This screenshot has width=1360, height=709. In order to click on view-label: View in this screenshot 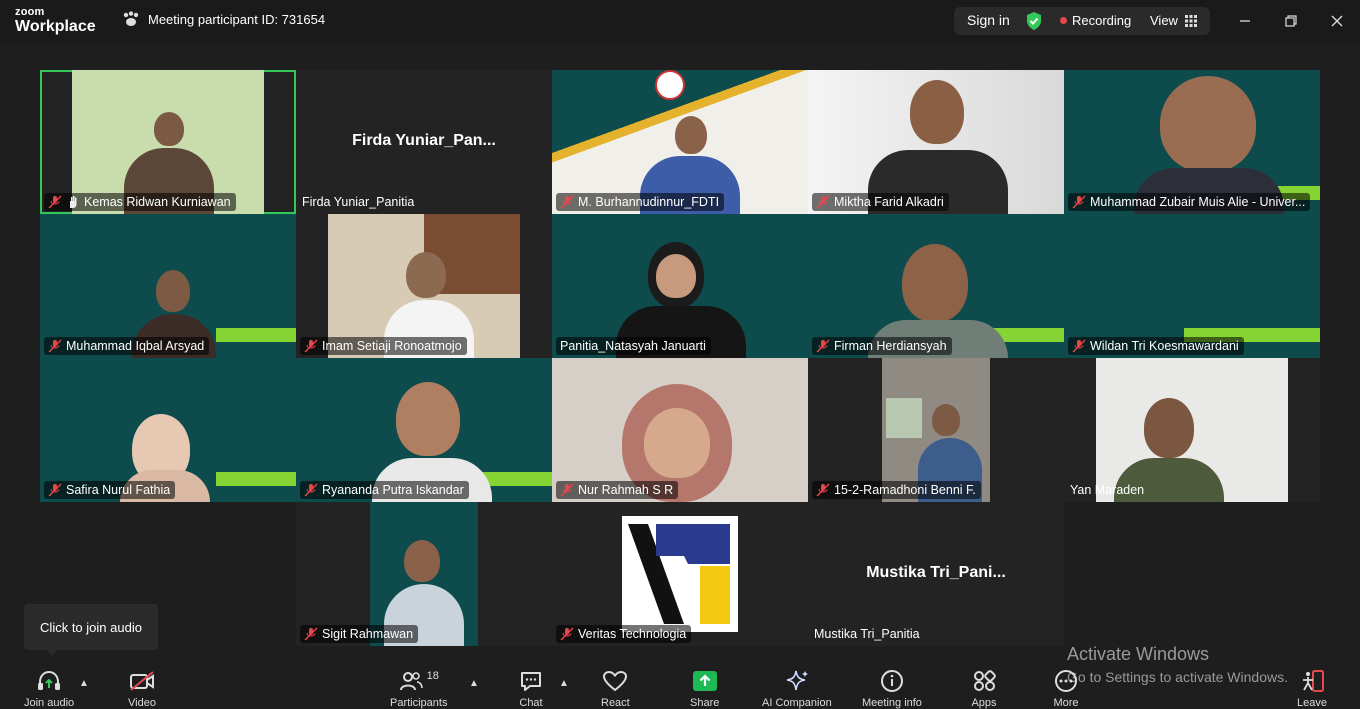, I will do `click(1164, 20)`.